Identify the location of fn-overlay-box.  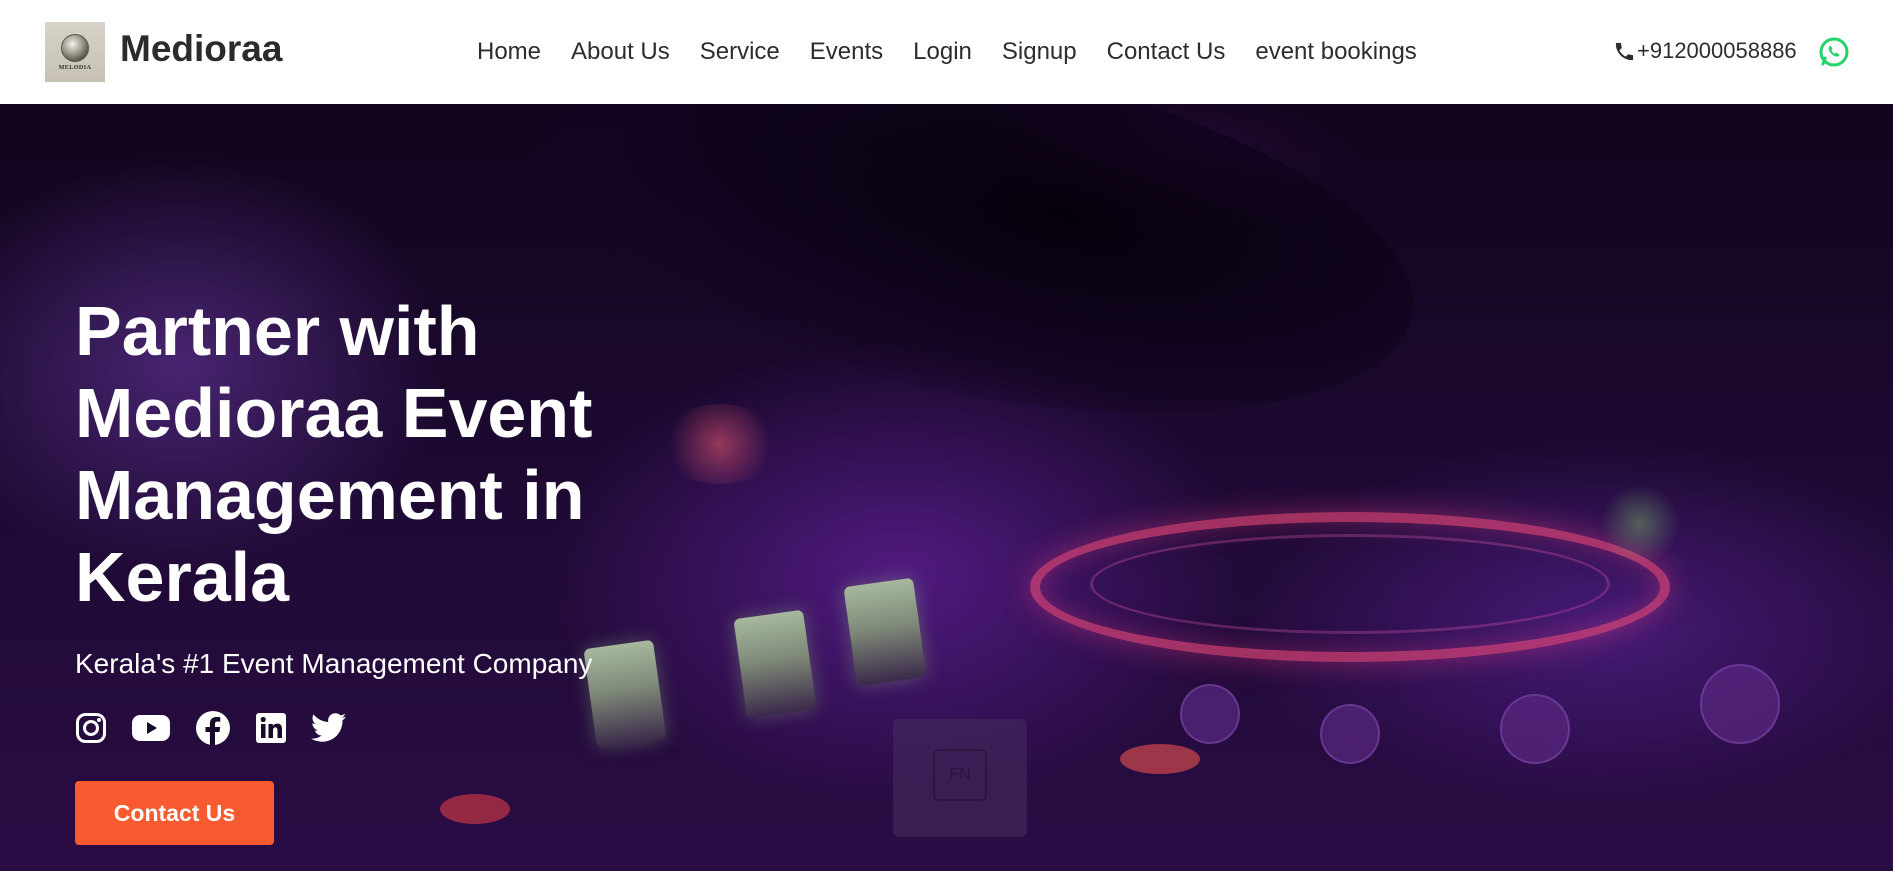
(960, 778).